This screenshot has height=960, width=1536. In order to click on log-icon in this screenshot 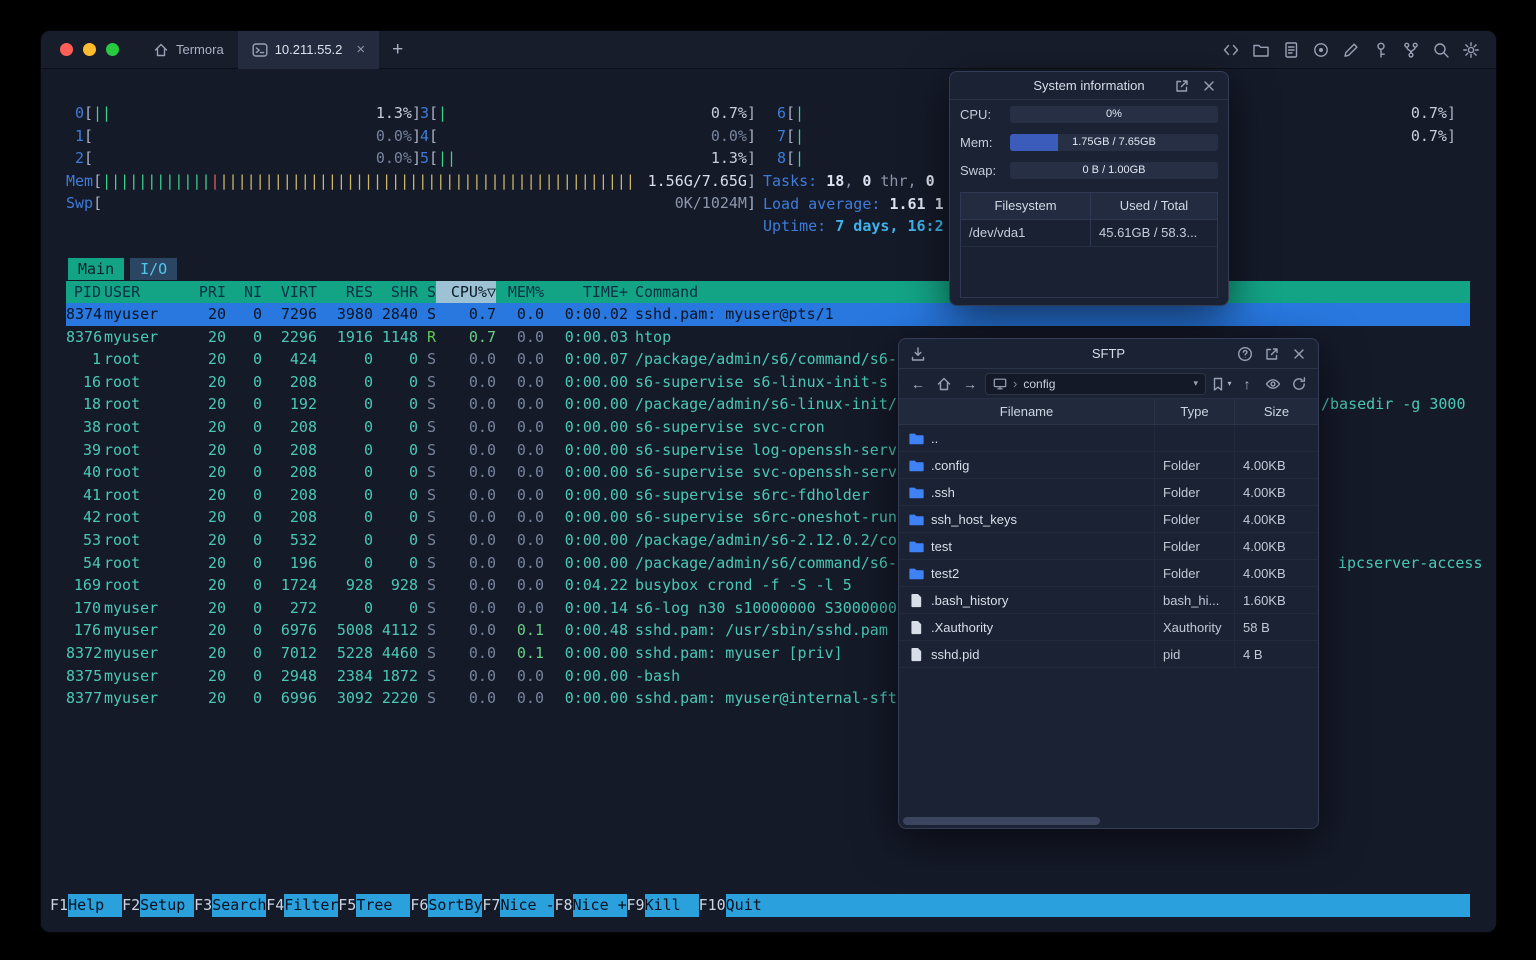, I will do `click(1291, 50)`.